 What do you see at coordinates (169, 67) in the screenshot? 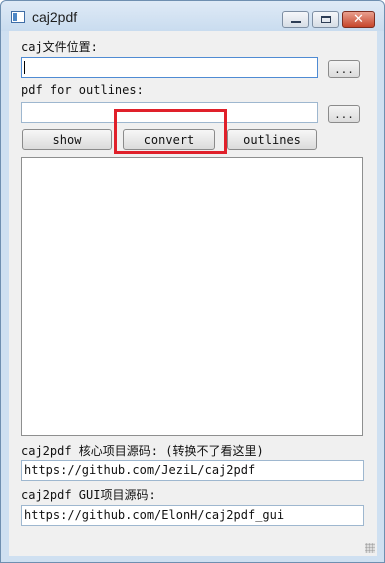
I see `caj-path-input` at bounding box center [169, 67].